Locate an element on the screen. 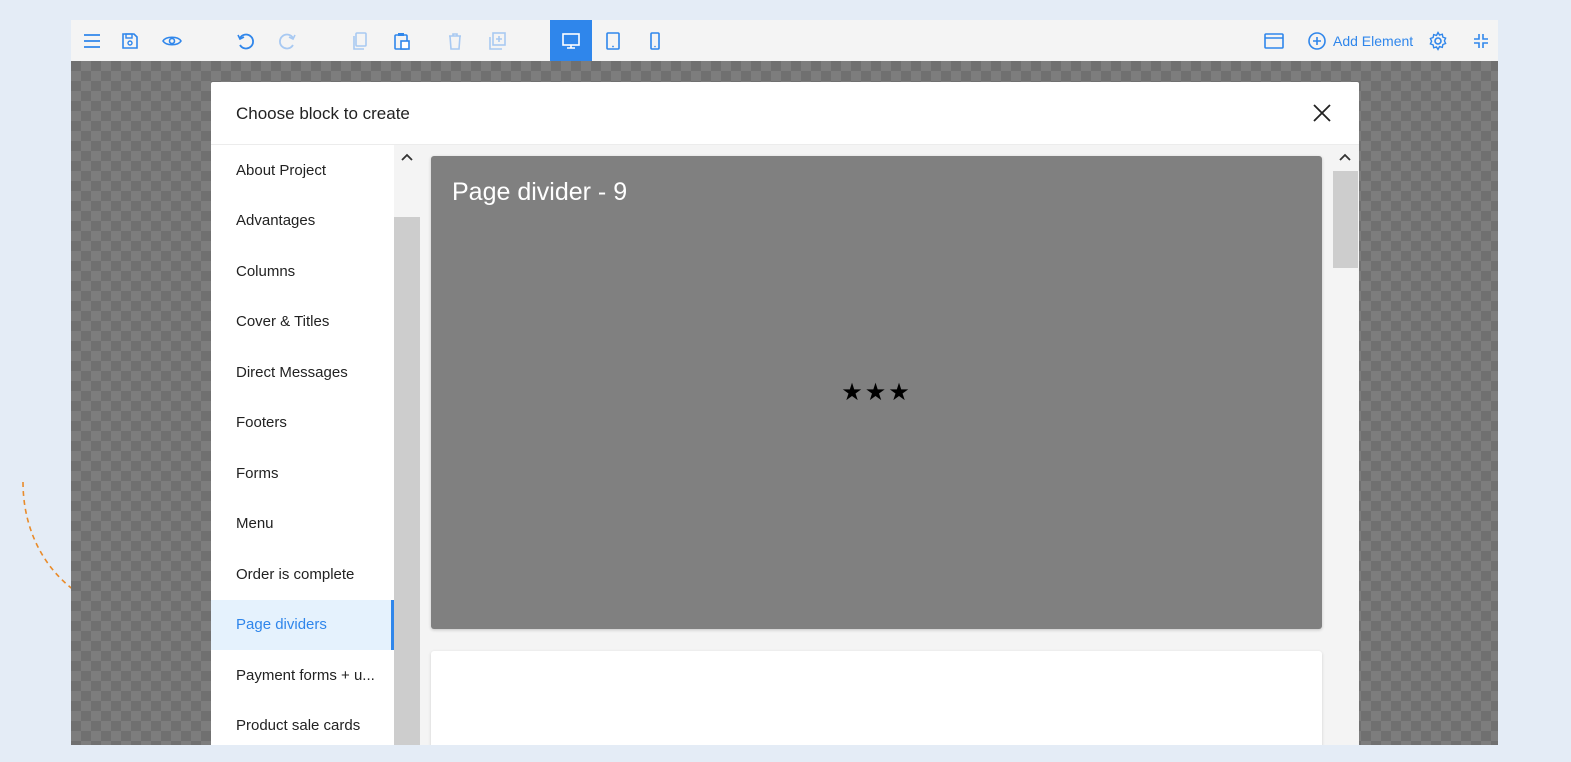 This screenshot has height=762, width=1571. category-scrollbar-thumb is located at coordinates (407, 481).